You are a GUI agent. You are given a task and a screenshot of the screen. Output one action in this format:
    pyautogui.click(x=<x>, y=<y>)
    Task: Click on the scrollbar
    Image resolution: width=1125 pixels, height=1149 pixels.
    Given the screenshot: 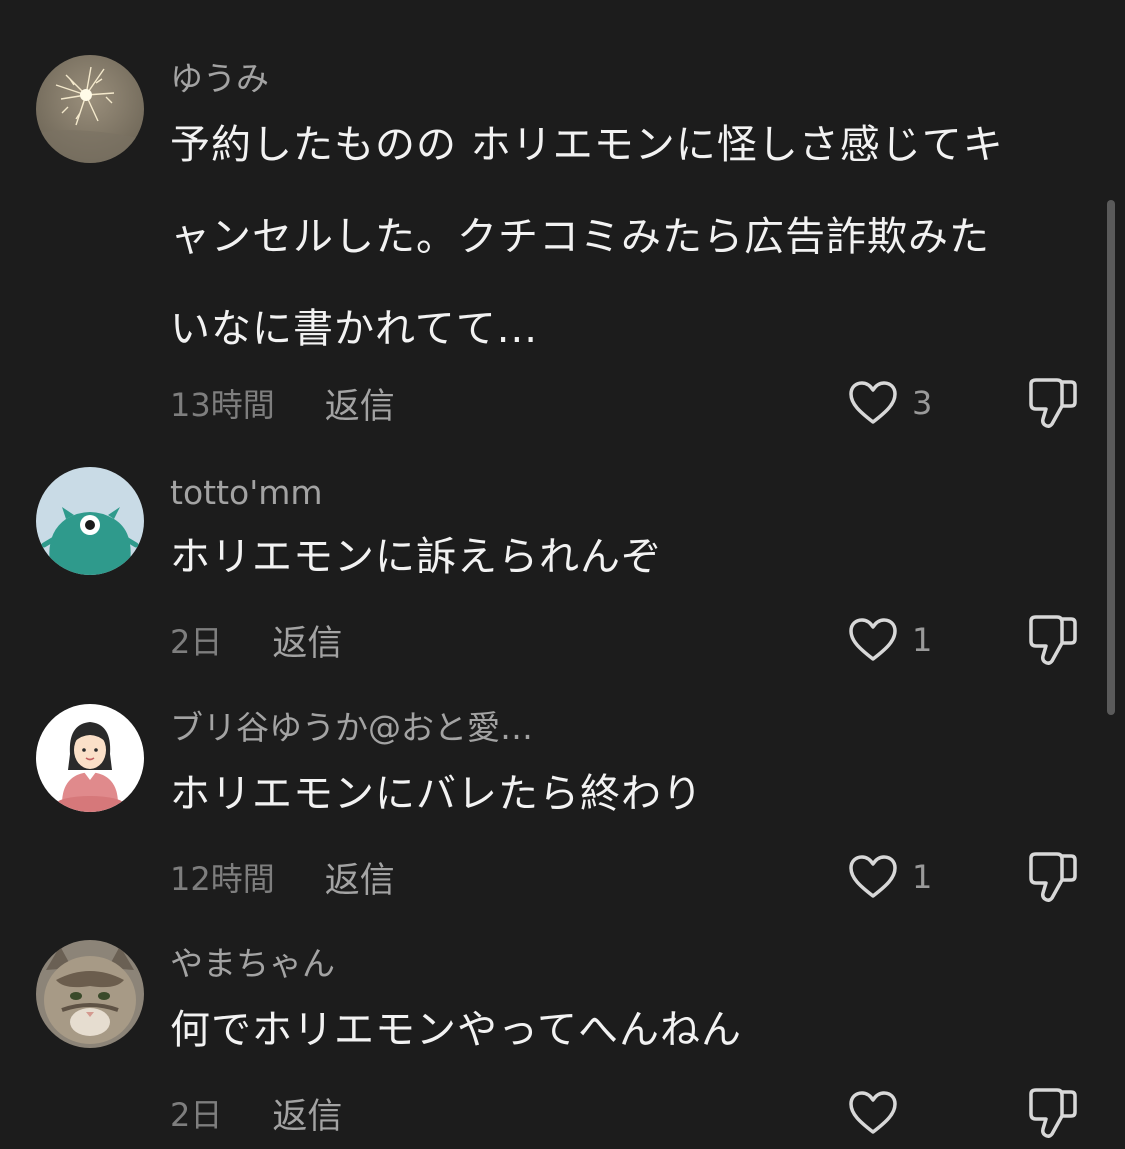 What is the action you would take?
    pyautogui.click(x=1111, y=457)
    